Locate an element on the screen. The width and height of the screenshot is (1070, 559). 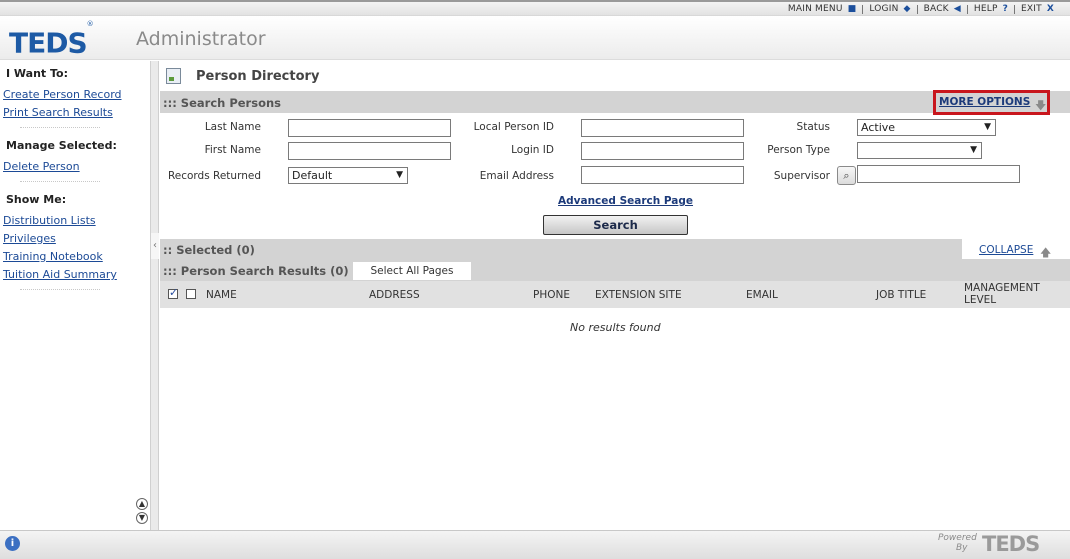
status-value: Active is located at coordinates (878, 127).